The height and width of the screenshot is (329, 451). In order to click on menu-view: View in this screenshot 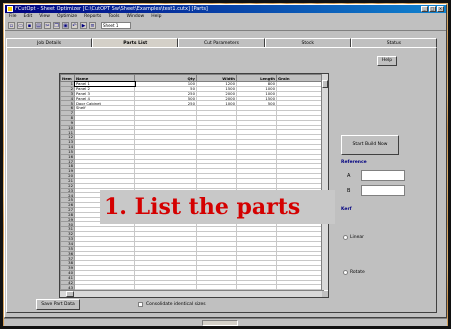, I will do `click(44, 16)`.